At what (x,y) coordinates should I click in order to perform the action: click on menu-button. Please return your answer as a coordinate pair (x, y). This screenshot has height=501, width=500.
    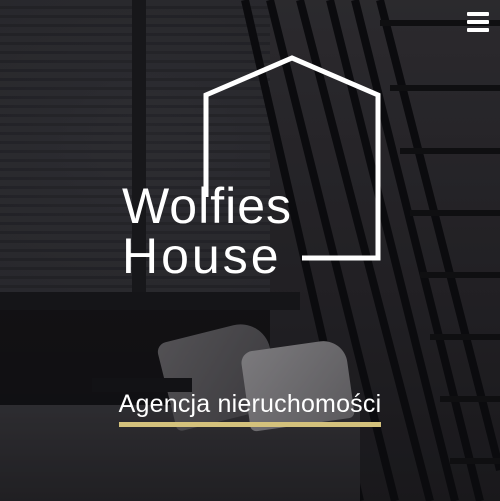
    Looking at the image, I should click on (478, 22).